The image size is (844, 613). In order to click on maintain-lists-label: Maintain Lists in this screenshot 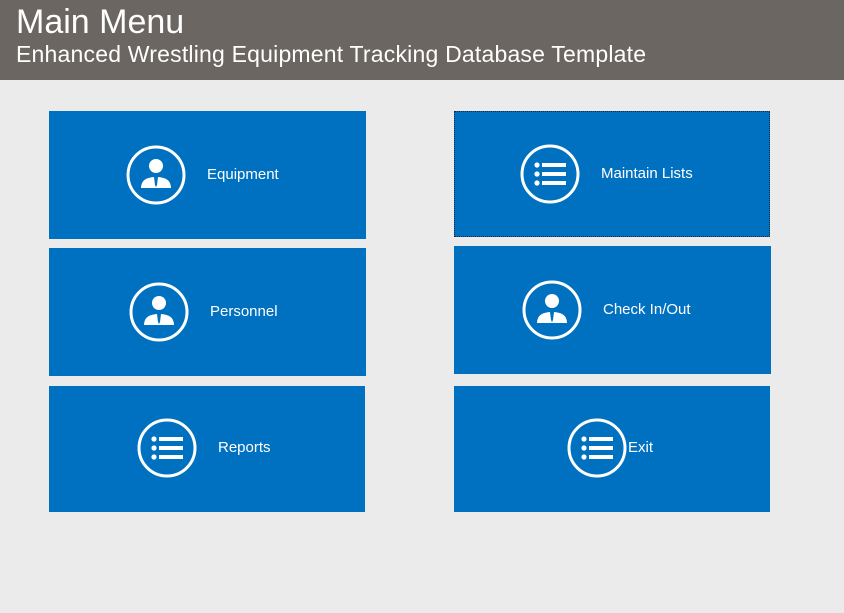, I will do `click(647, 173)`.